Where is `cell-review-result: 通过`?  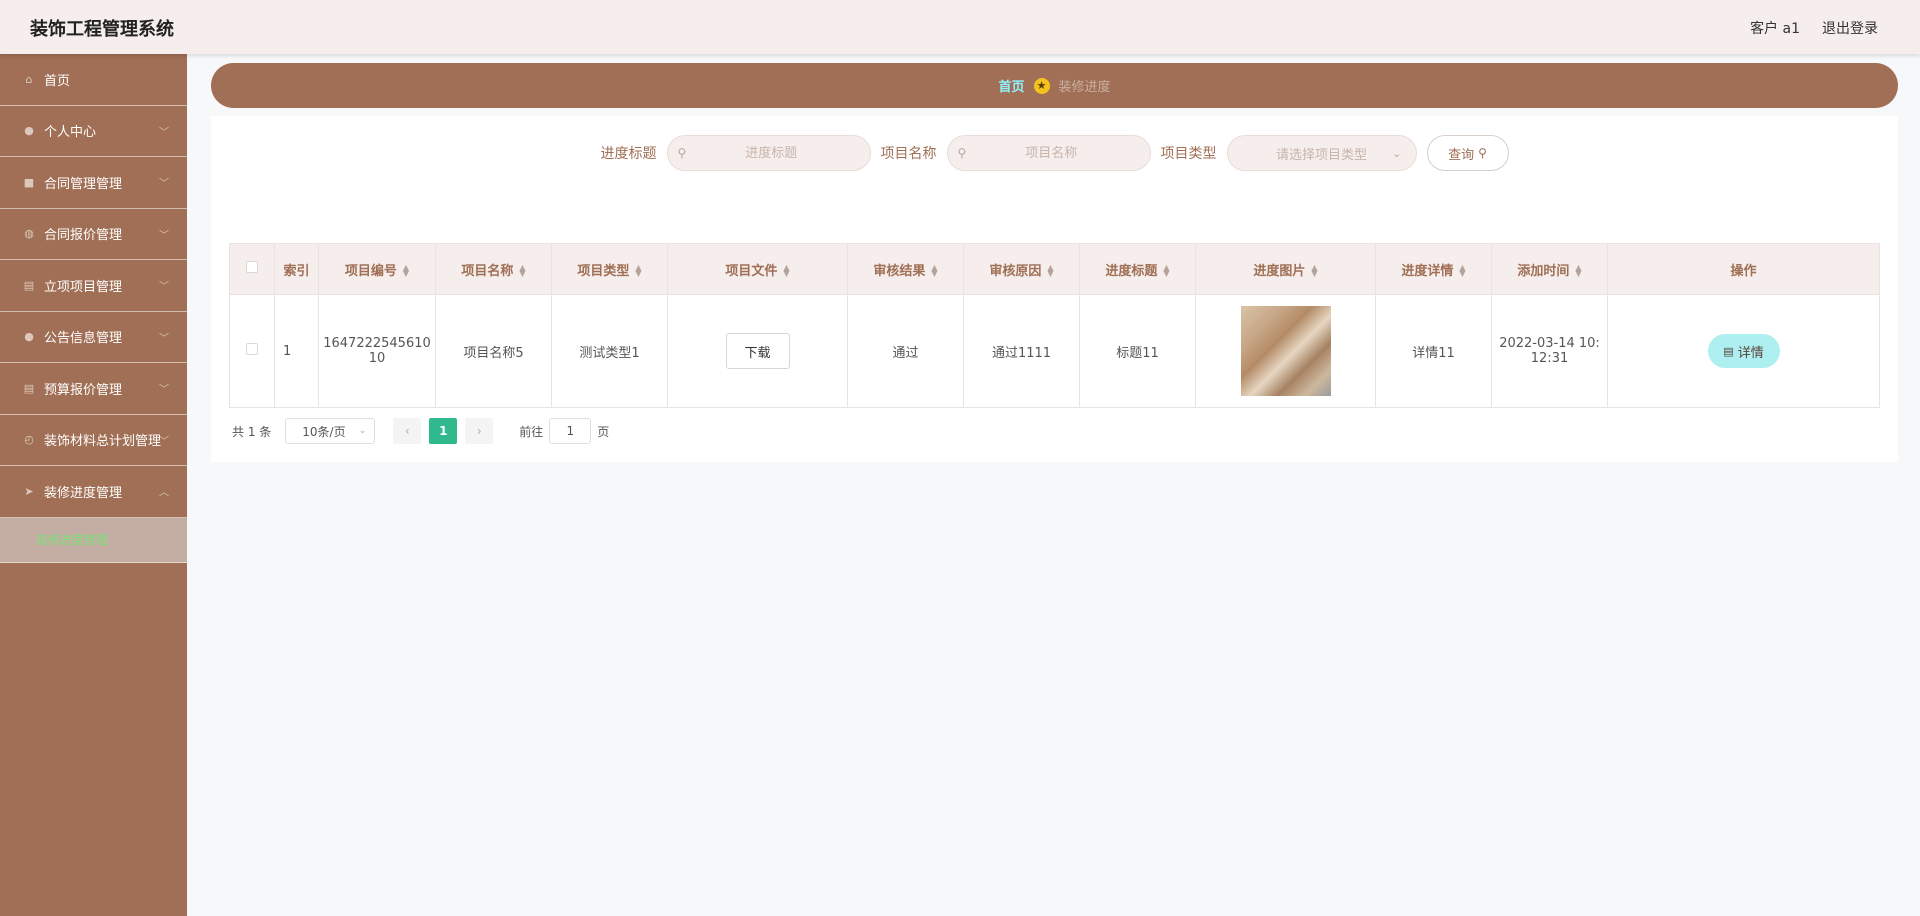 cell-review-result: 通过 is located at coordinates (905, 351).